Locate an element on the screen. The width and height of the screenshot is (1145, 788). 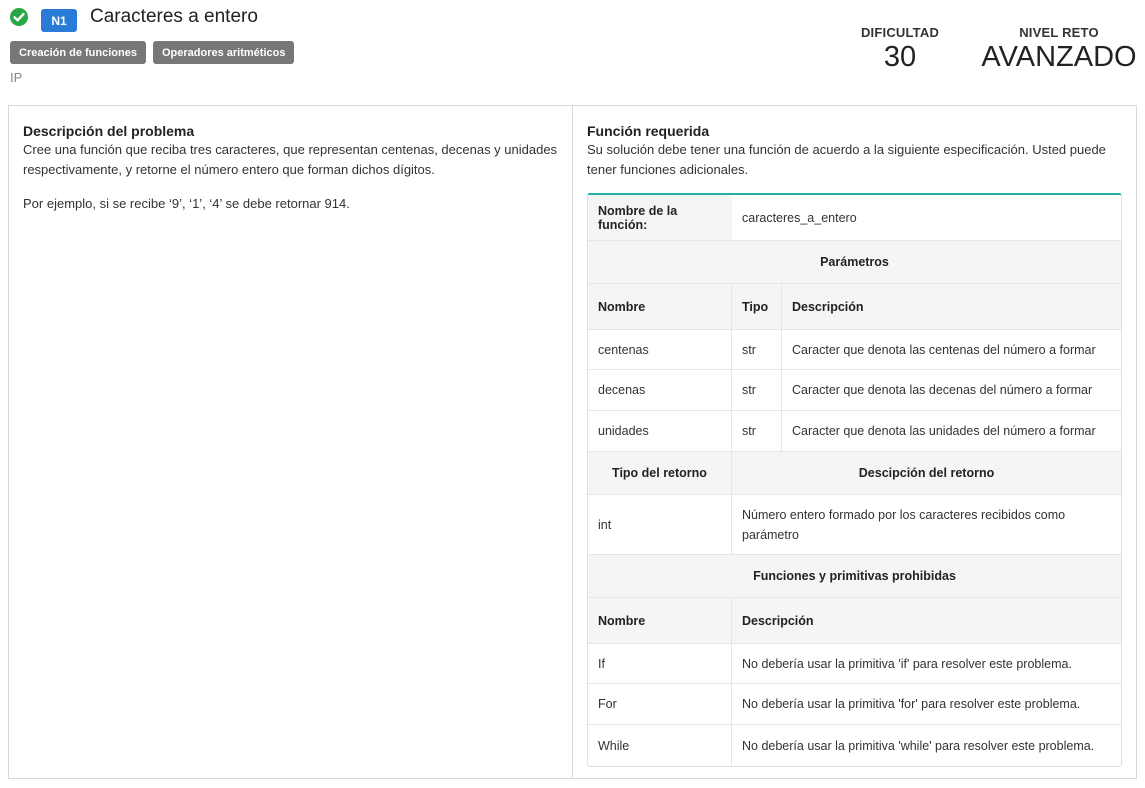
tag-operadores-aritmeticos: Operadores aritméticos is located at coordinates (223, 52).